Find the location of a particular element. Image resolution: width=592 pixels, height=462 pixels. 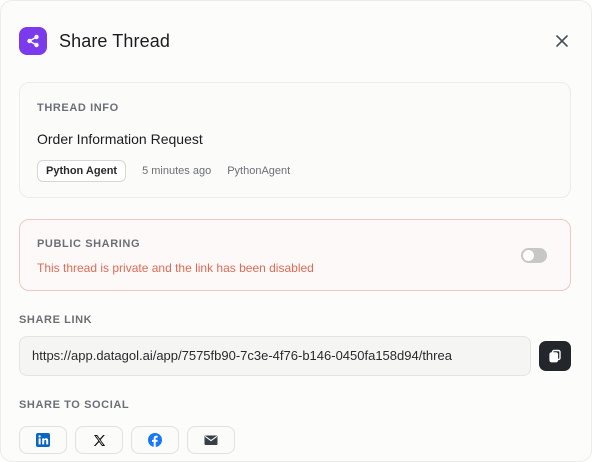

email-icon is located at coordinates (211, 440).